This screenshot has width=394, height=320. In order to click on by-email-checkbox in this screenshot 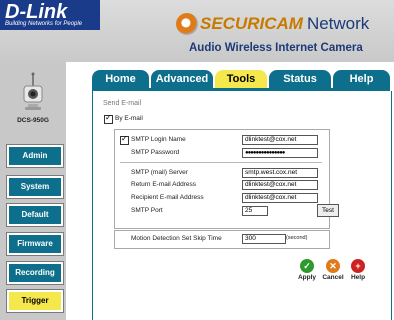, I will do `click(108, 118)`.